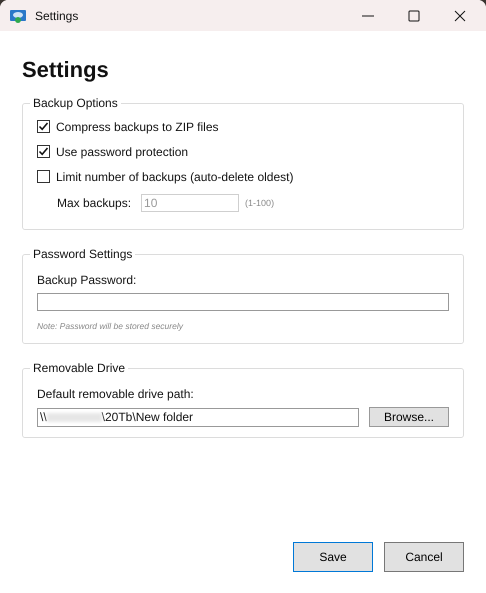 This screenshot has width=486, height=593. What do you see at coordinates (259, 203) in the screenshot?
I see `range-hint: (1-100)` at bounding box center [259, 203].